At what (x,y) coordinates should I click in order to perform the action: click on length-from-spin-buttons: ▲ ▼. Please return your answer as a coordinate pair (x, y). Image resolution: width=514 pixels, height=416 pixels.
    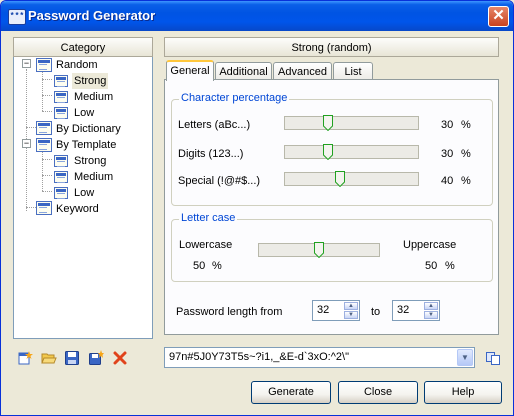
    Looking at the image, I should click on (351, 310).